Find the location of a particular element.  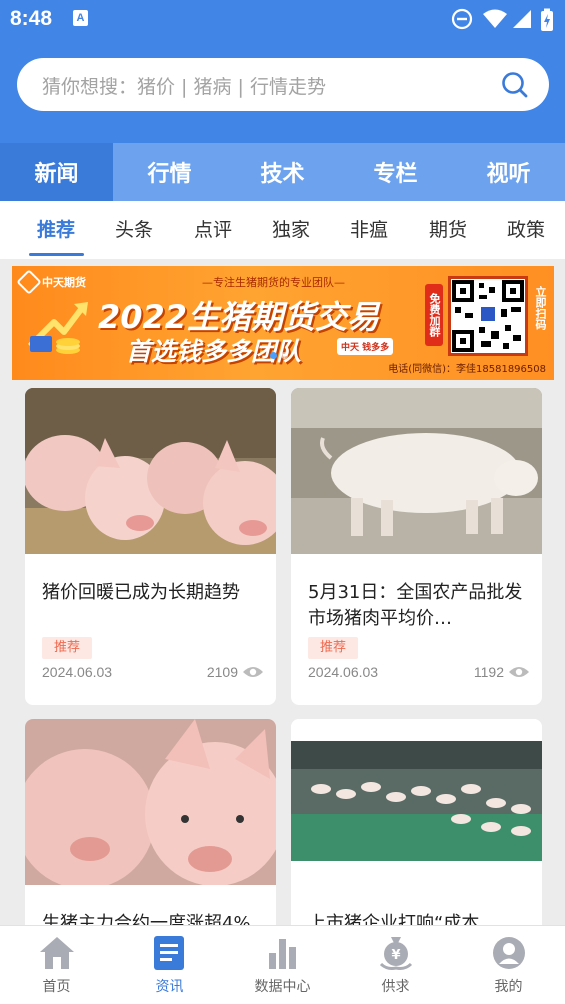

banner-logo: 中天期货 is located at coordinates (63, 282).